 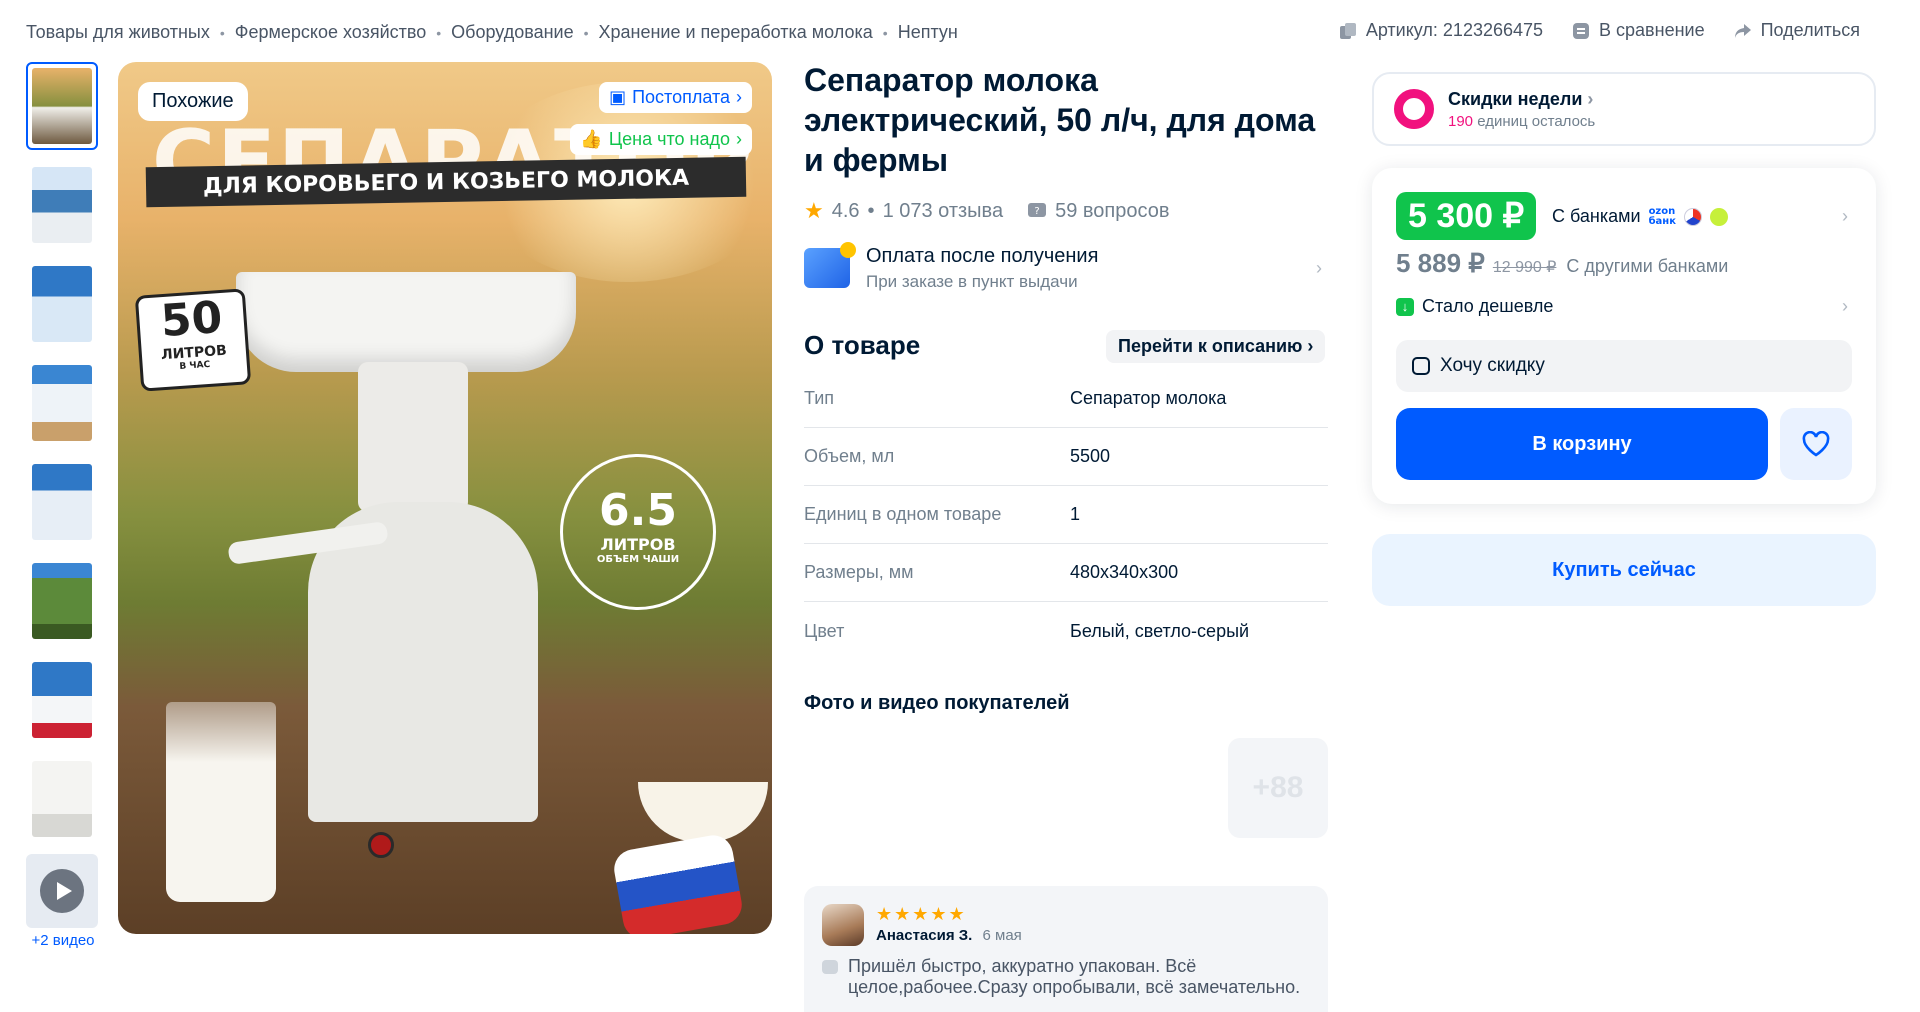 What do you see at coordinates (63, 940) in the screenshot?
I see `more-videos-link: +2 видео` at bounding box center [63, 940].